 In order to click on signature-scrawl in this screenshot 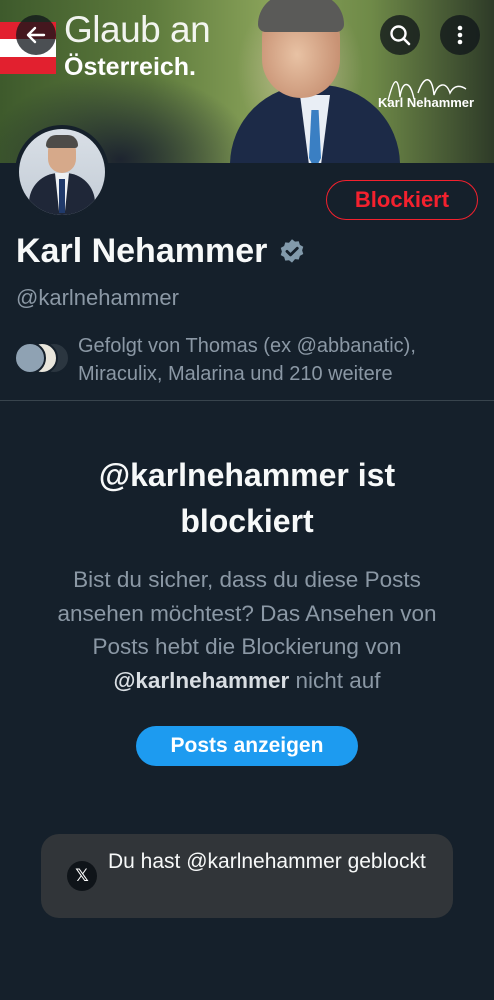, I will do `click(427, 90)`.